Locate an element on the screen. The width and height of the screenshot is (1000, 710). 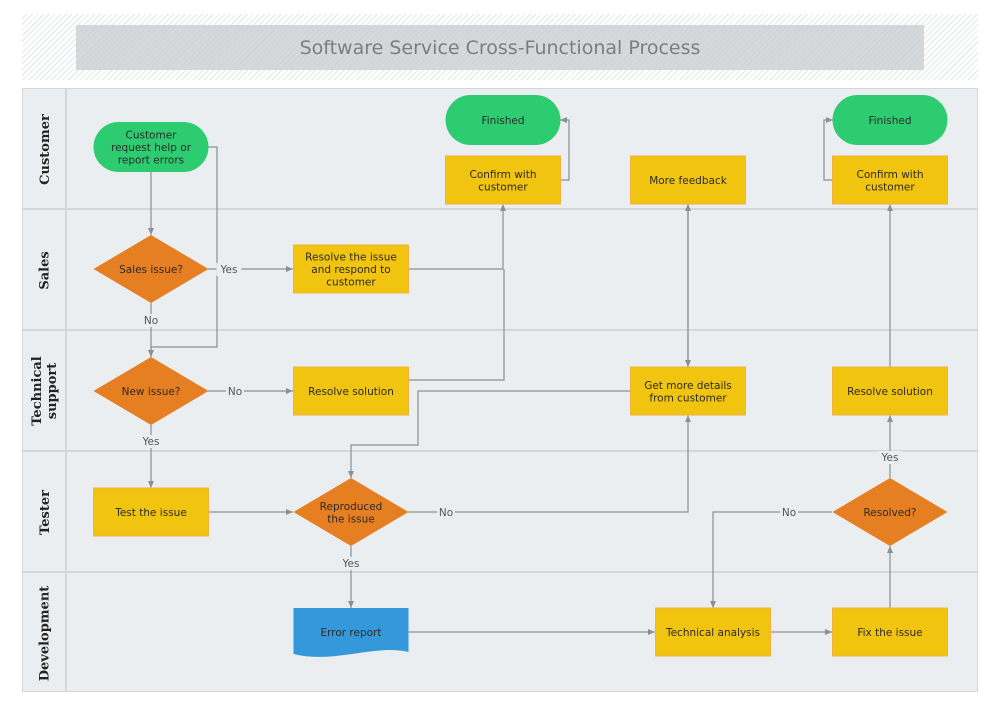
edge-label-new-yes: Yes is located at coordinates (151, 442).